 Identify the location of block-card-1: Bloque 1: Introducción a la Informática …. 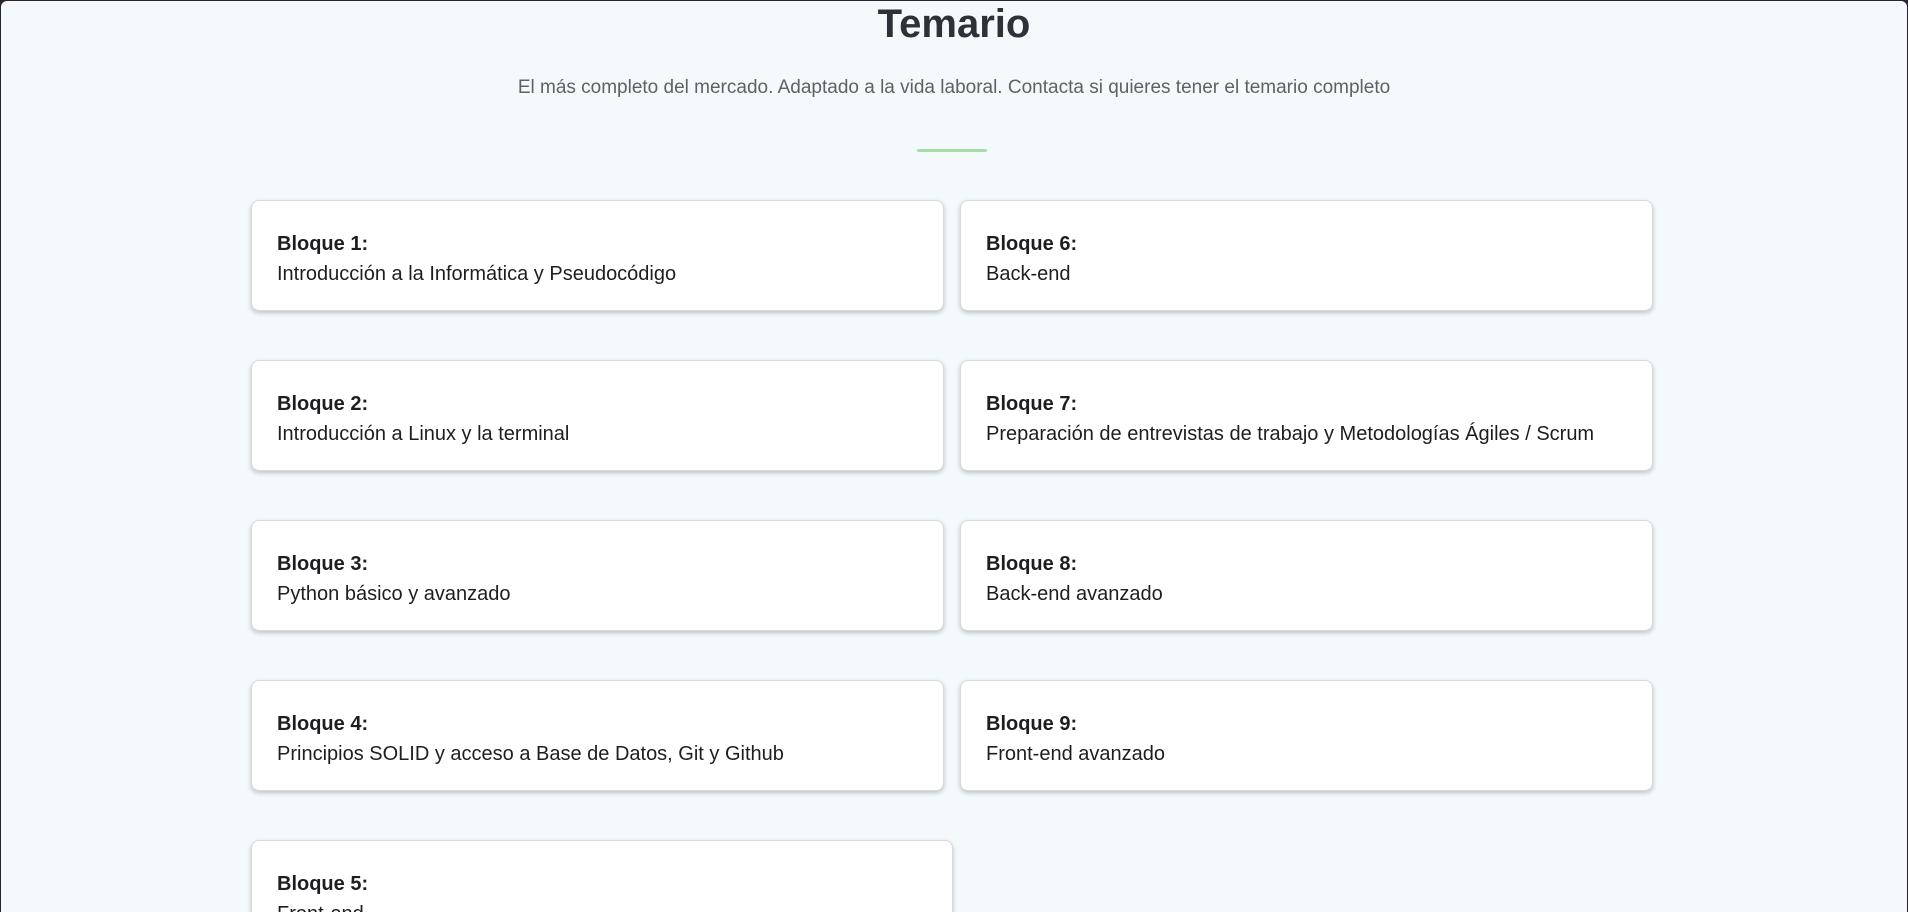
(597, 255).